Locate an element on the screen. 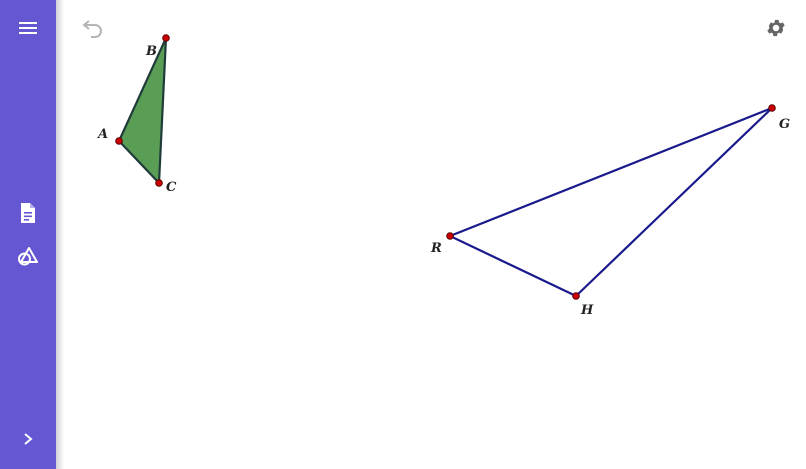 This screenshot has height=469, width=806. point-a is located at coordinates (119, 141).